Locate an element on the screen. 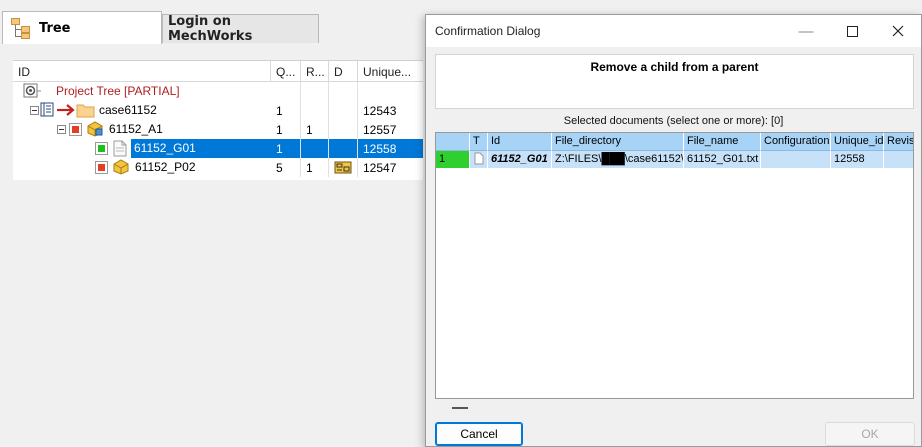  type-cell is located at coordinates (479, 159).